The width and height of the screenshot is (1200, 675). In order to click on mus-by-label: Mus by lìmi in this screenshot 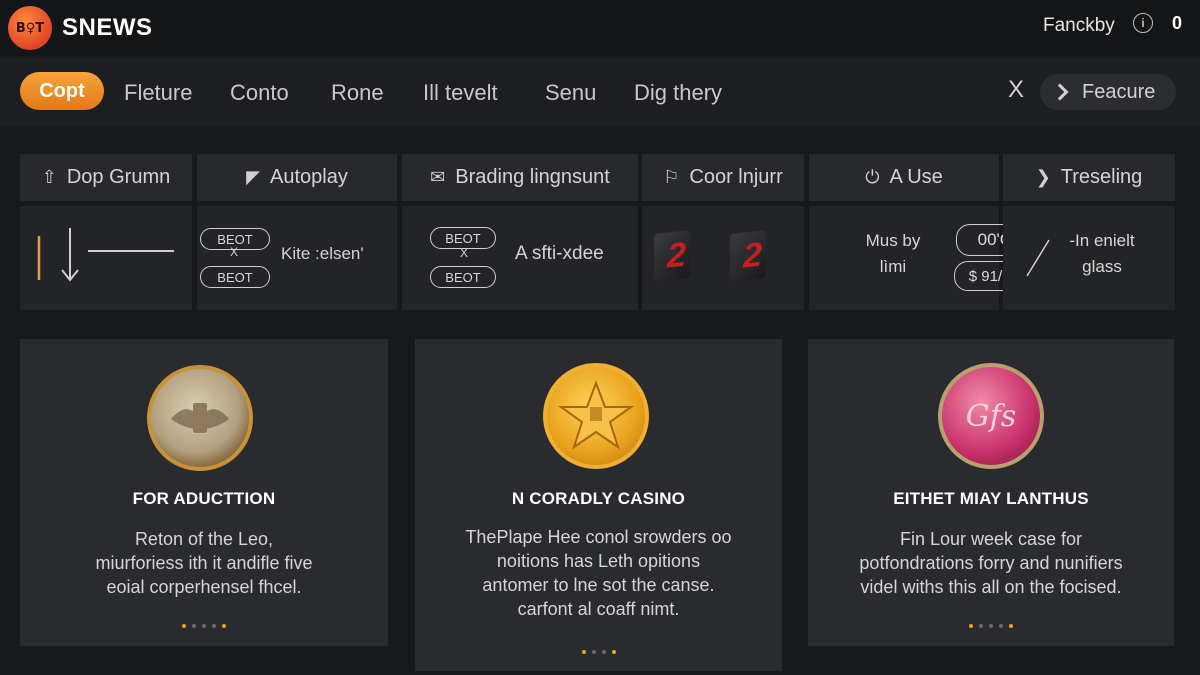, I will do `click(893, 253)`.